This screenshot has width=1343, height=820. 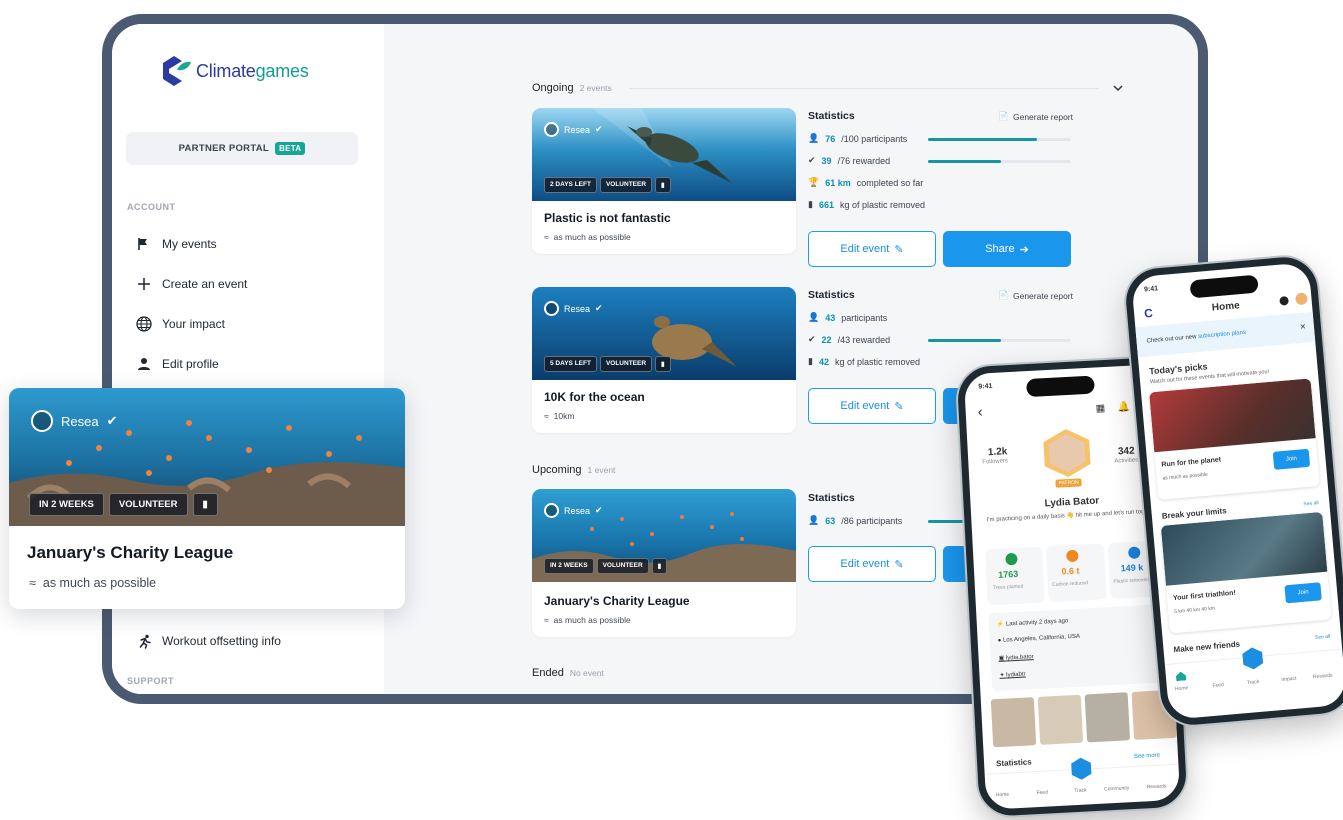 I want to click on progress-bar, so click(x=999, y=340).